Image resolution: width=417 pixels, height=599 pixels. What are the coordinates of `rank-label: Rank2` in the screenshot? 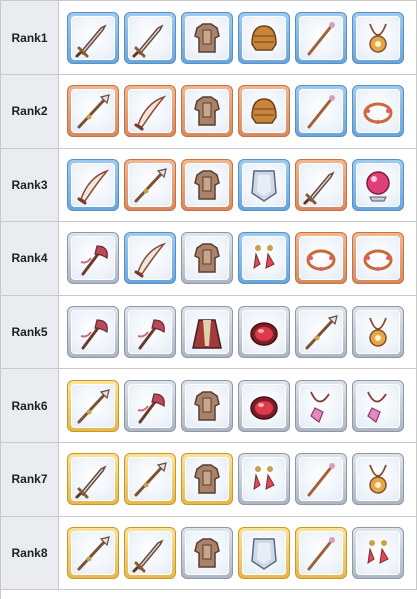 It's located at (30, 111).